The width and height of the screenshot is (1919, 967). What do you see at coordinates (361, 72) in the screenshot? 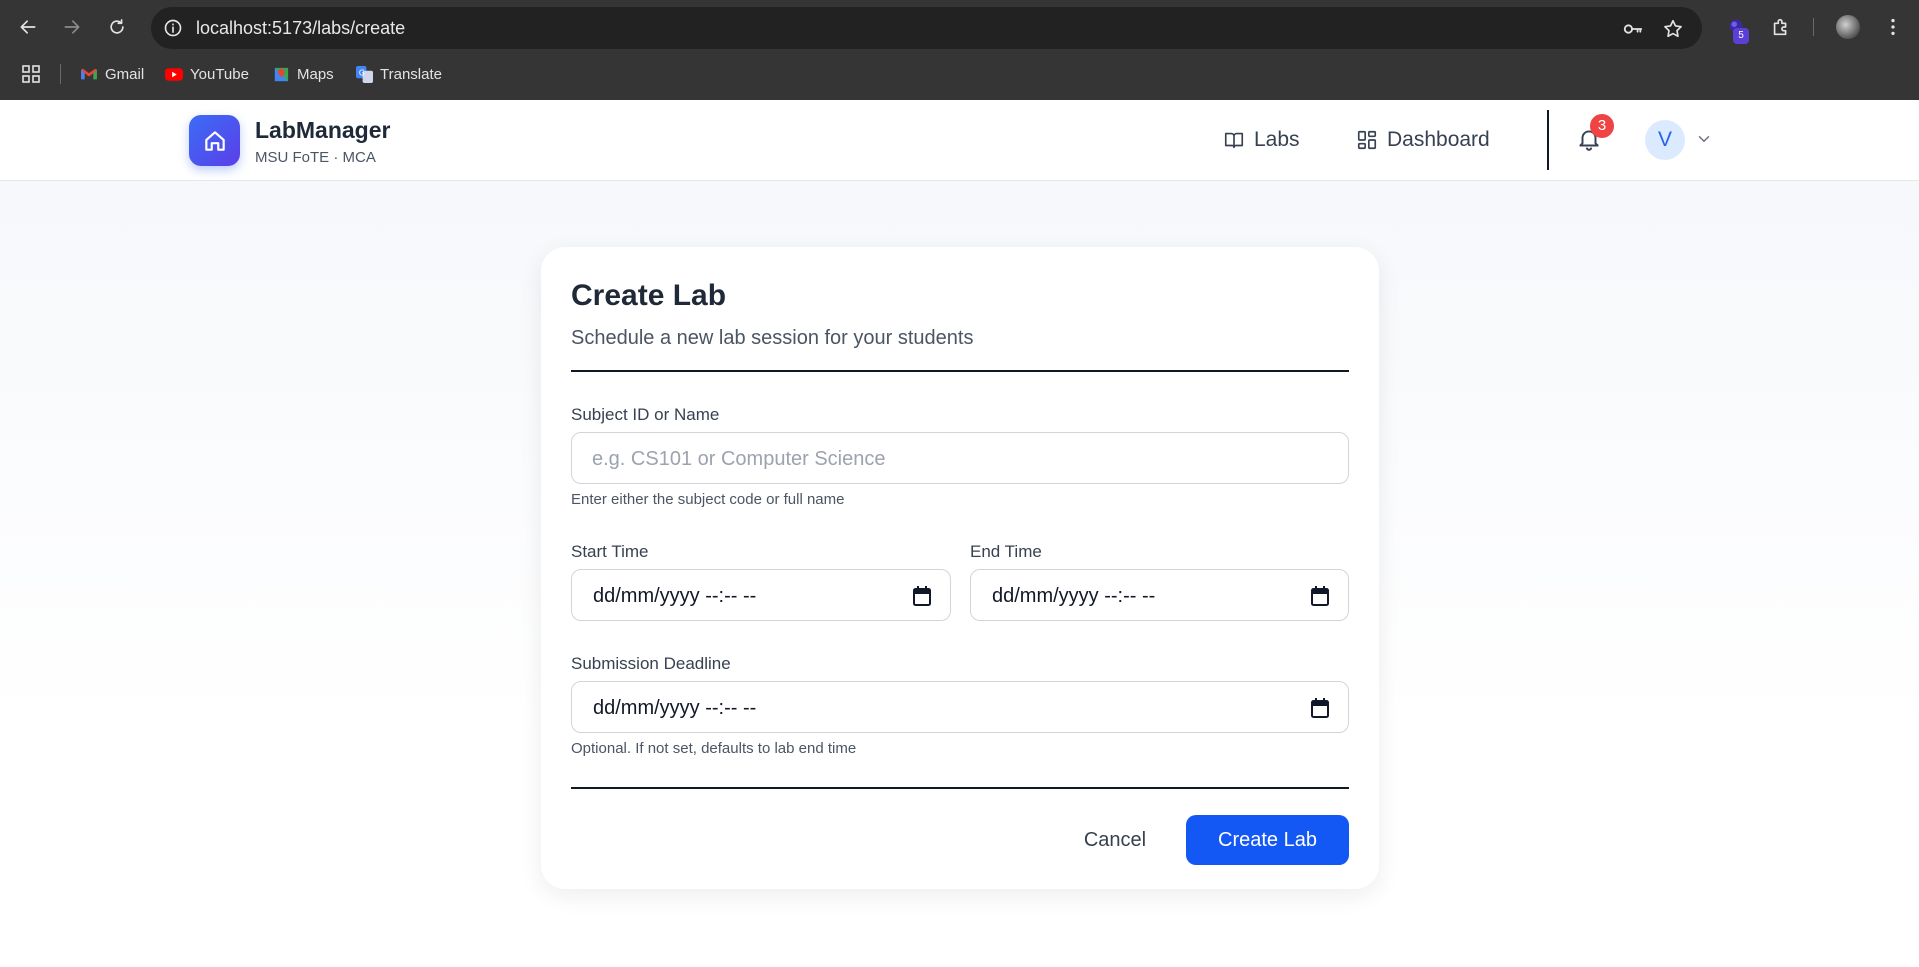
I see `svg-text: G` at bounding box center [361, 72].